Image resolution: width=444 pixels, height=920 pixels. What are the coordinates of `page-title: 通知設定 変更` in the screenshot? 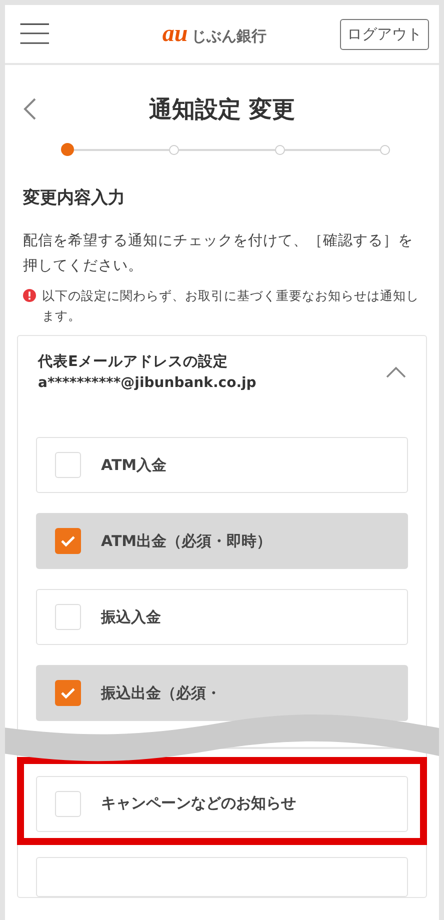 It's located at (221, 110).